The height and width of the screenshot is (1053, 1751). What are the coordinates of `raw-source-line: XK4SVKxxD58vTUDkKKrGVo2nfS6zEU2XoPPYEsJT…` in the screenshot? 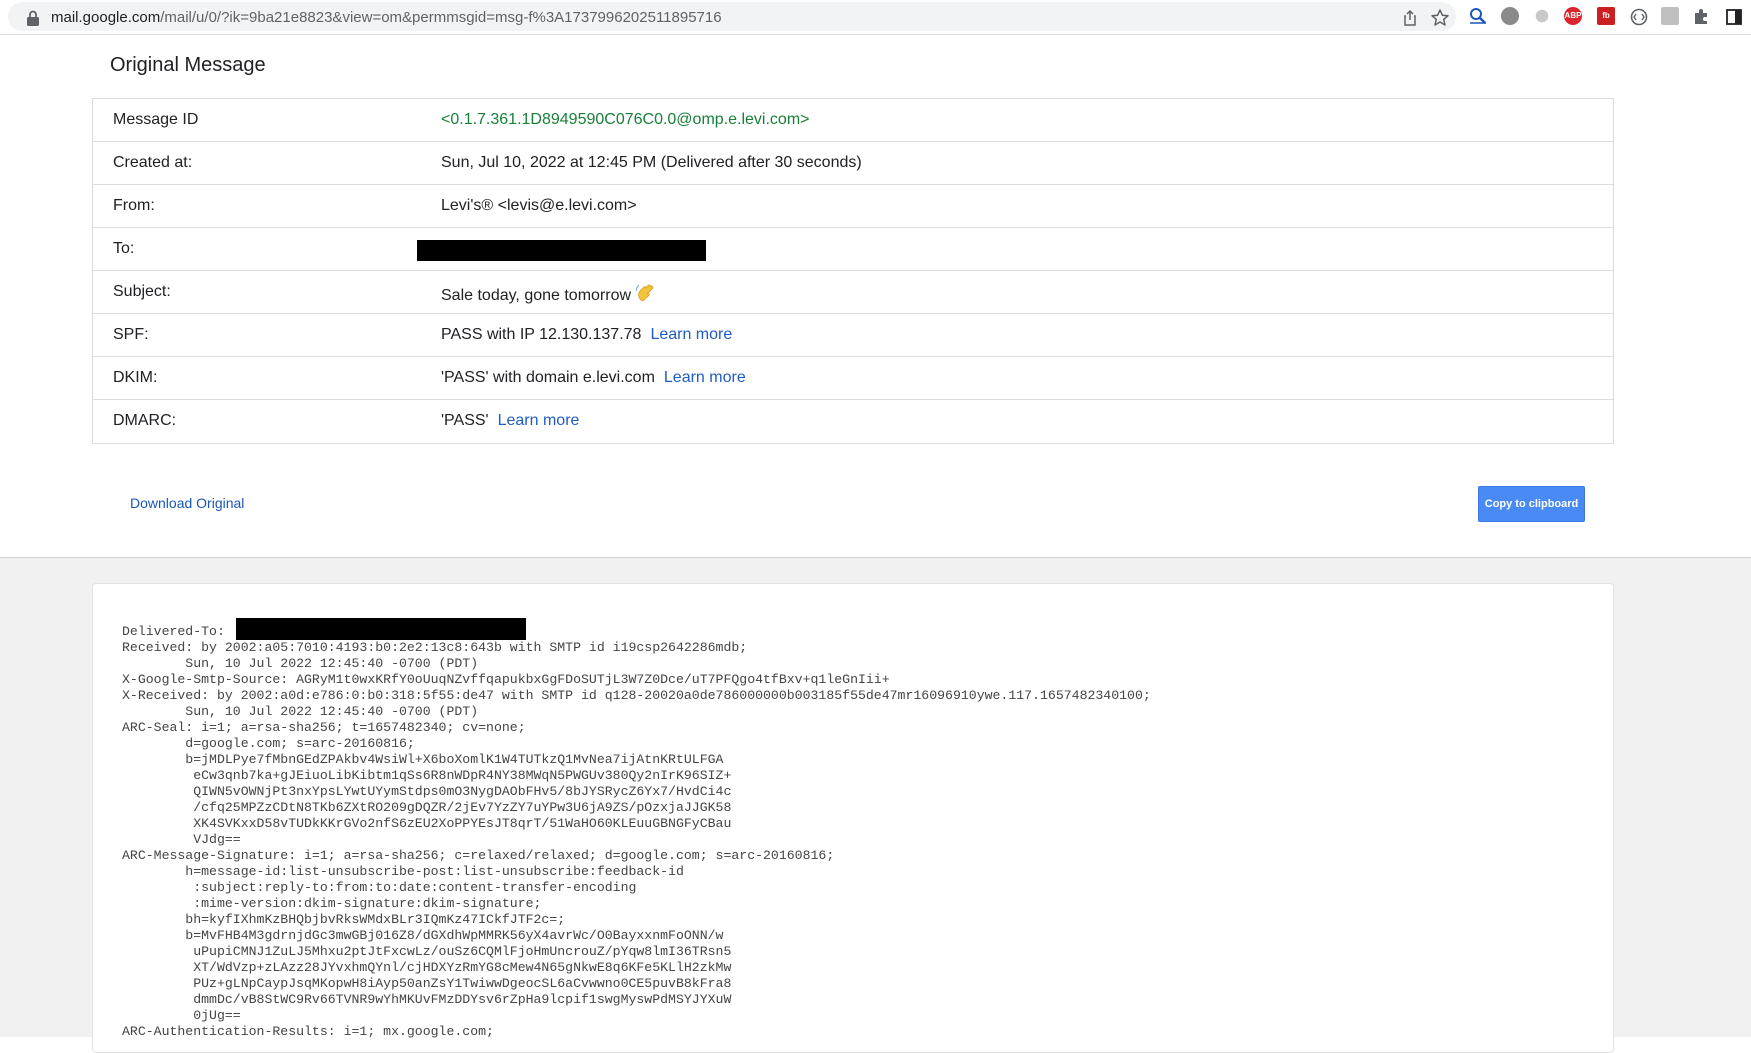 It's located at (427, 823).